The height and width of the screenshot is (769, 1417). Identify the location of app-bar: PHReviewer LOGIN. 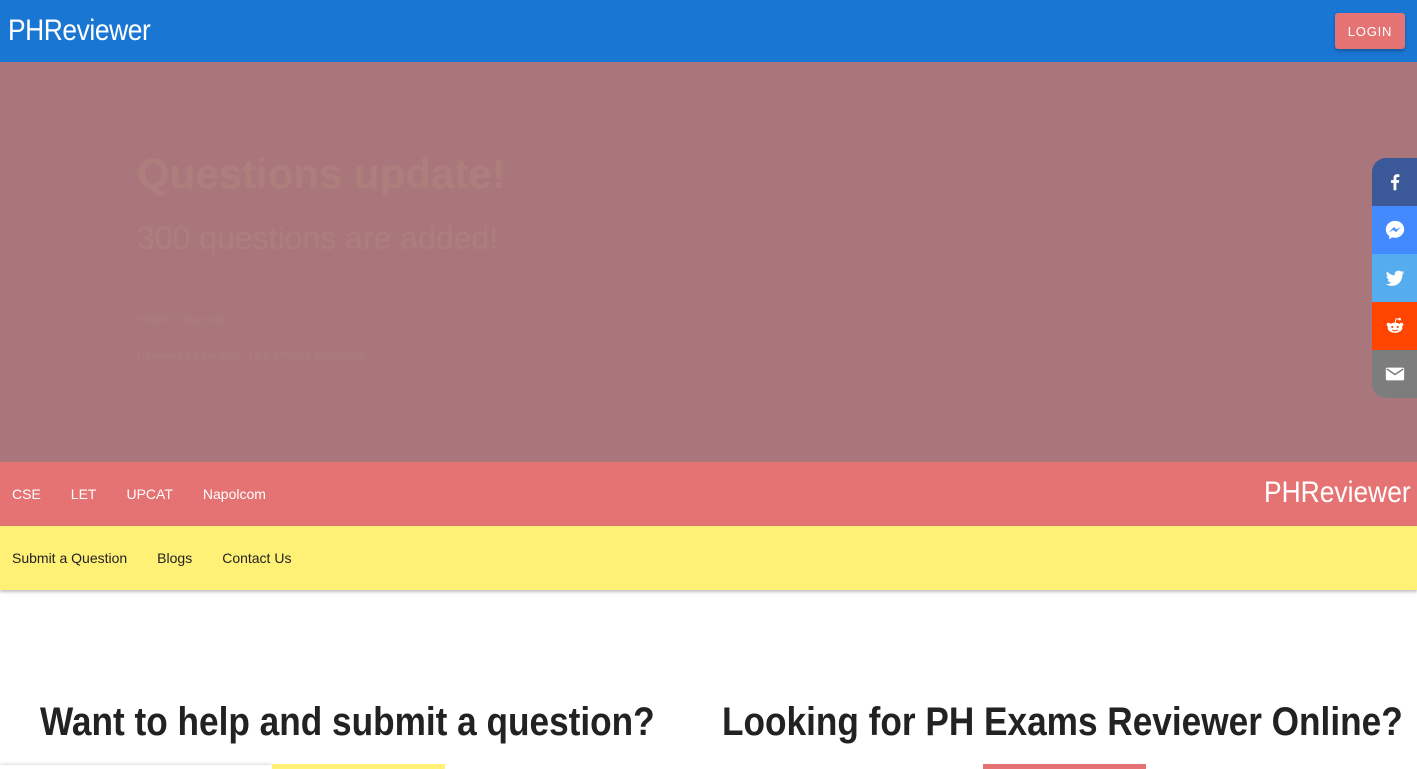
(708, 31).